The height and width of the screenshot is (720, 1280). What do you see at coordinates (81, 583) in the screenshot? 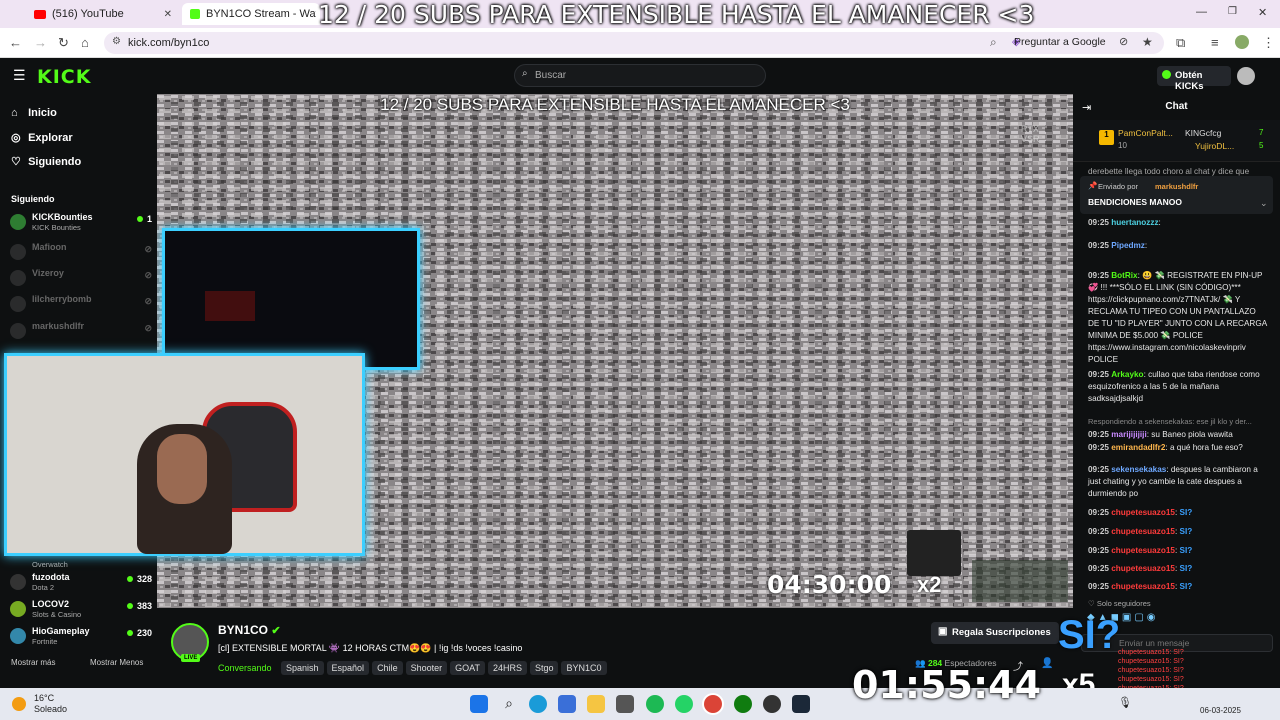
I see `channel-item: fuzodota Dota 2 328` at bounding box center [81, 583].